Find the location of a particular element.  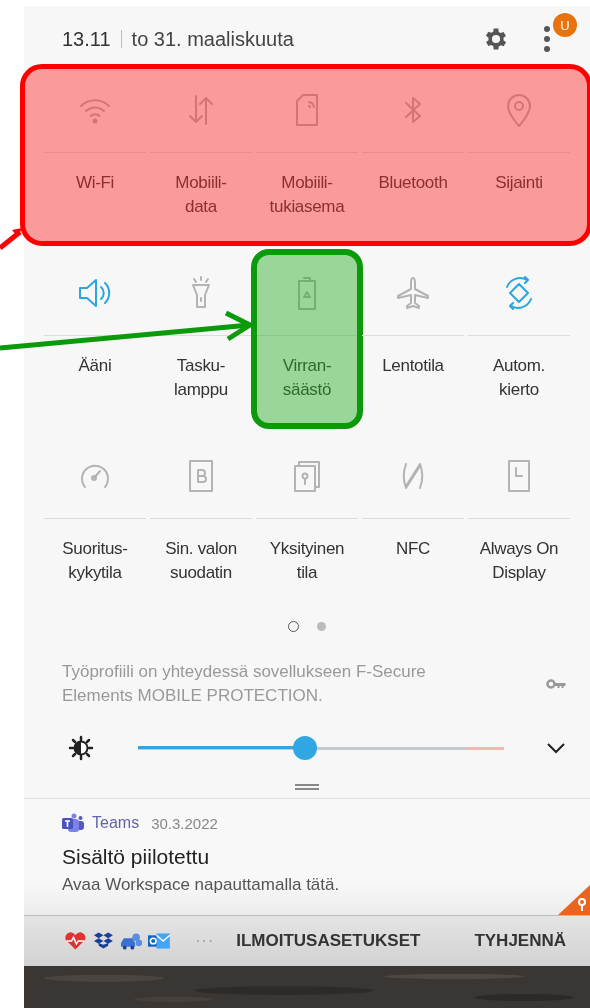

tile-label: Ääni is located at coordinates (95, 366).